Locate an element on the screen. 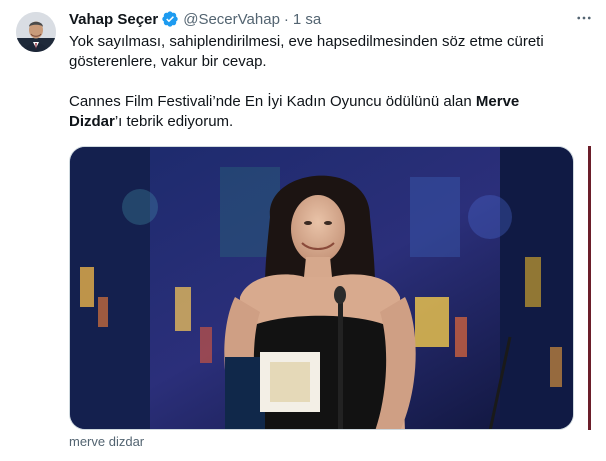 The image size is (606, 461). media-caption: merve dizdar is located at coordinates (107, 441).